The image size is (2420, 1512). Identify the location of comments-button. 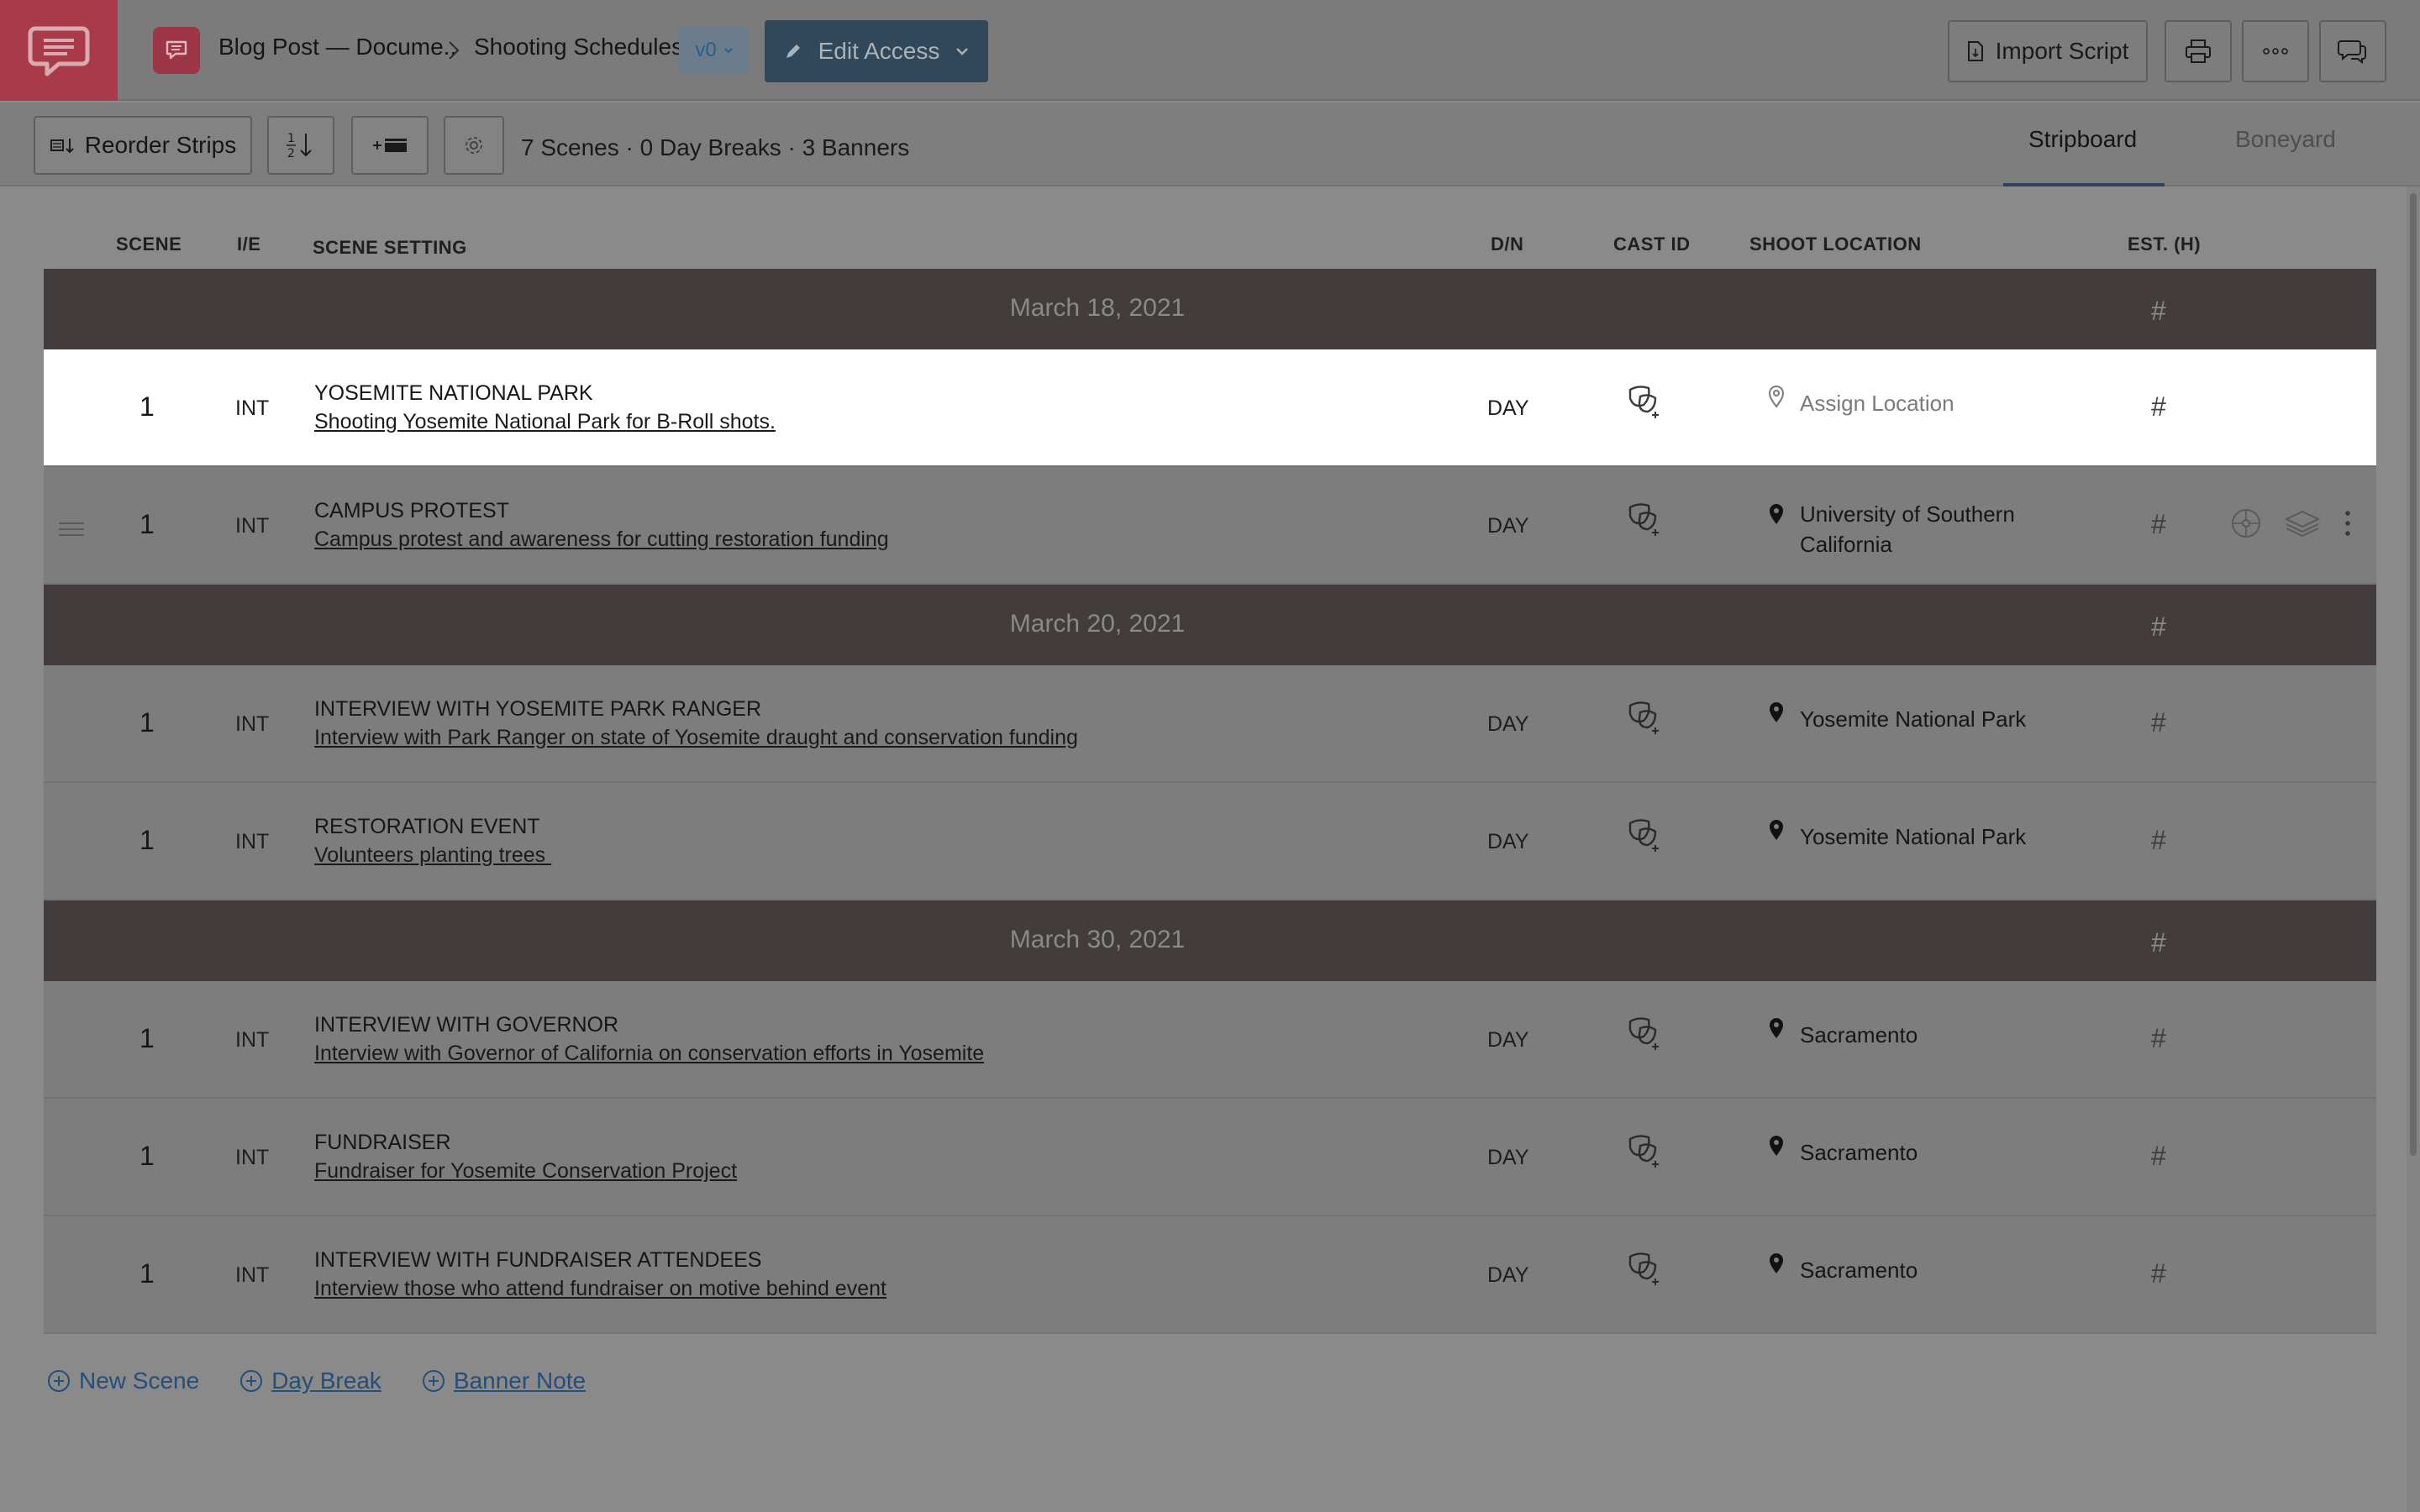
(2352, 51).